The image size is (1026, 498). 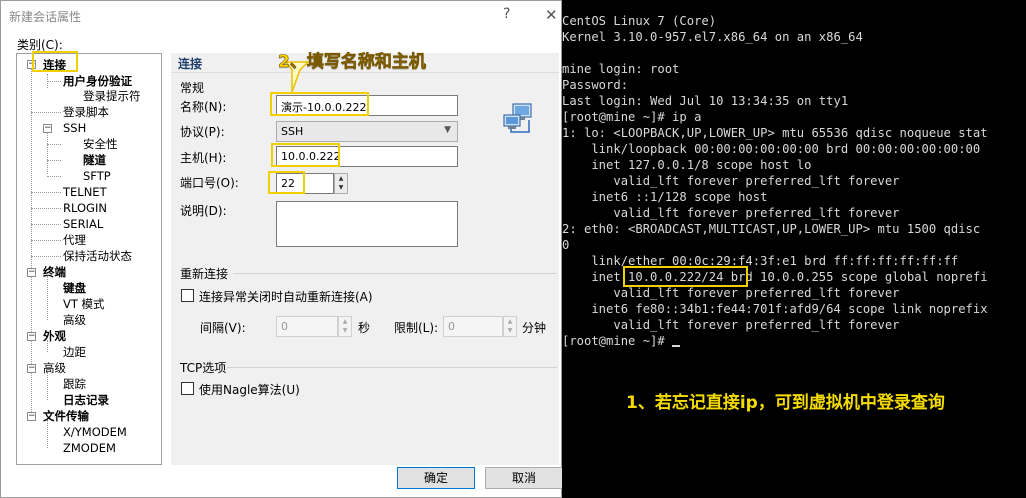 I want to click on terminal-prompt: [root@mine ~]#, so click(x=617, y=341).